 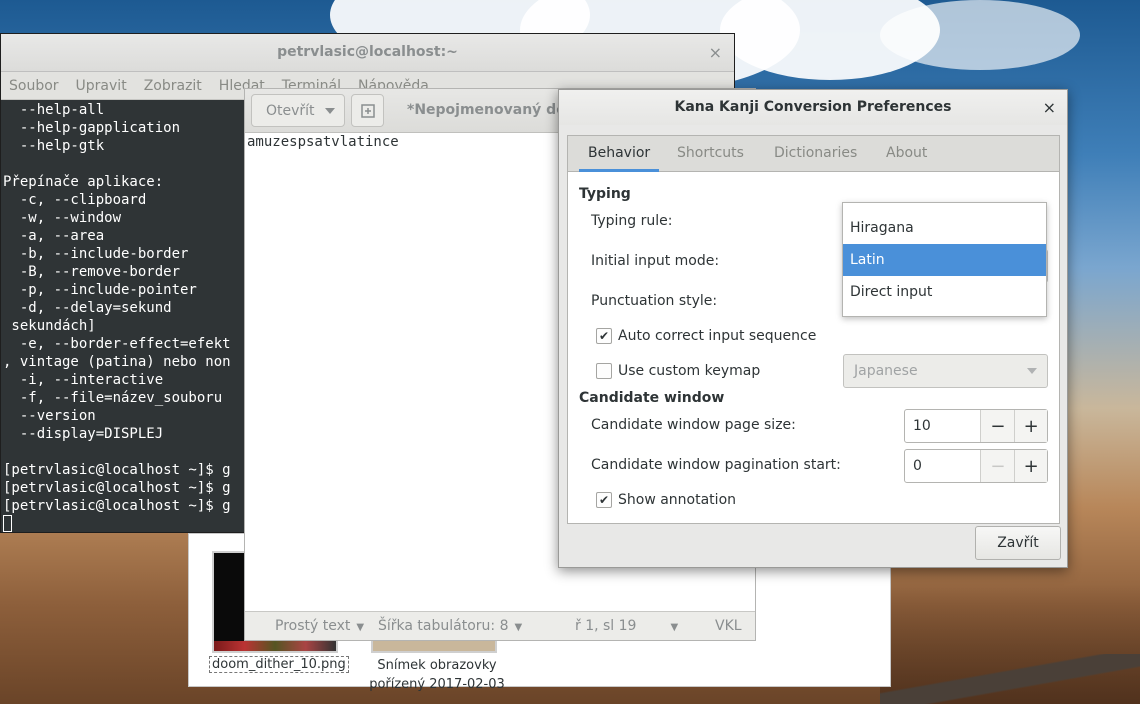 I want to click on auto-correct-checkbox: ✔, so click(x=604, y=336).